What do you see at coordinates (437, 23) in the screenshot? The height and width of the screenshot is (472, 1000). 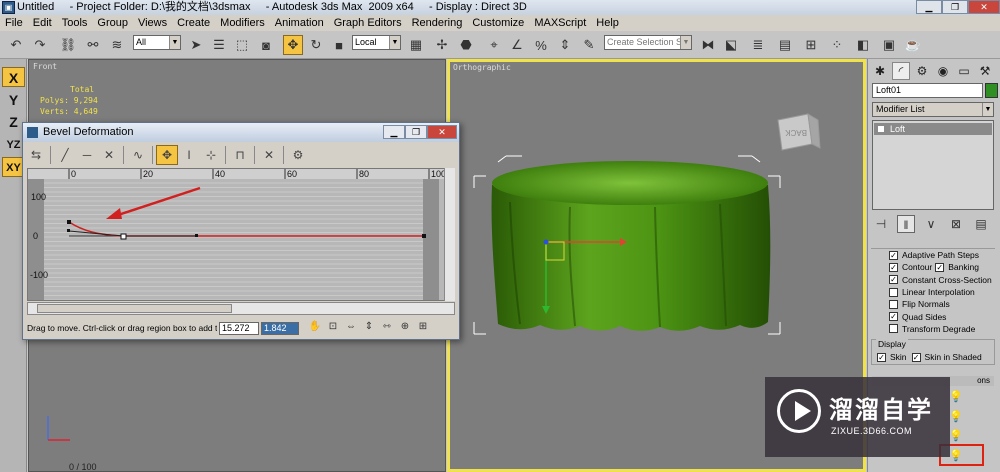 I see `menu-rendering: Rendering` at bounding box center [437, 23].